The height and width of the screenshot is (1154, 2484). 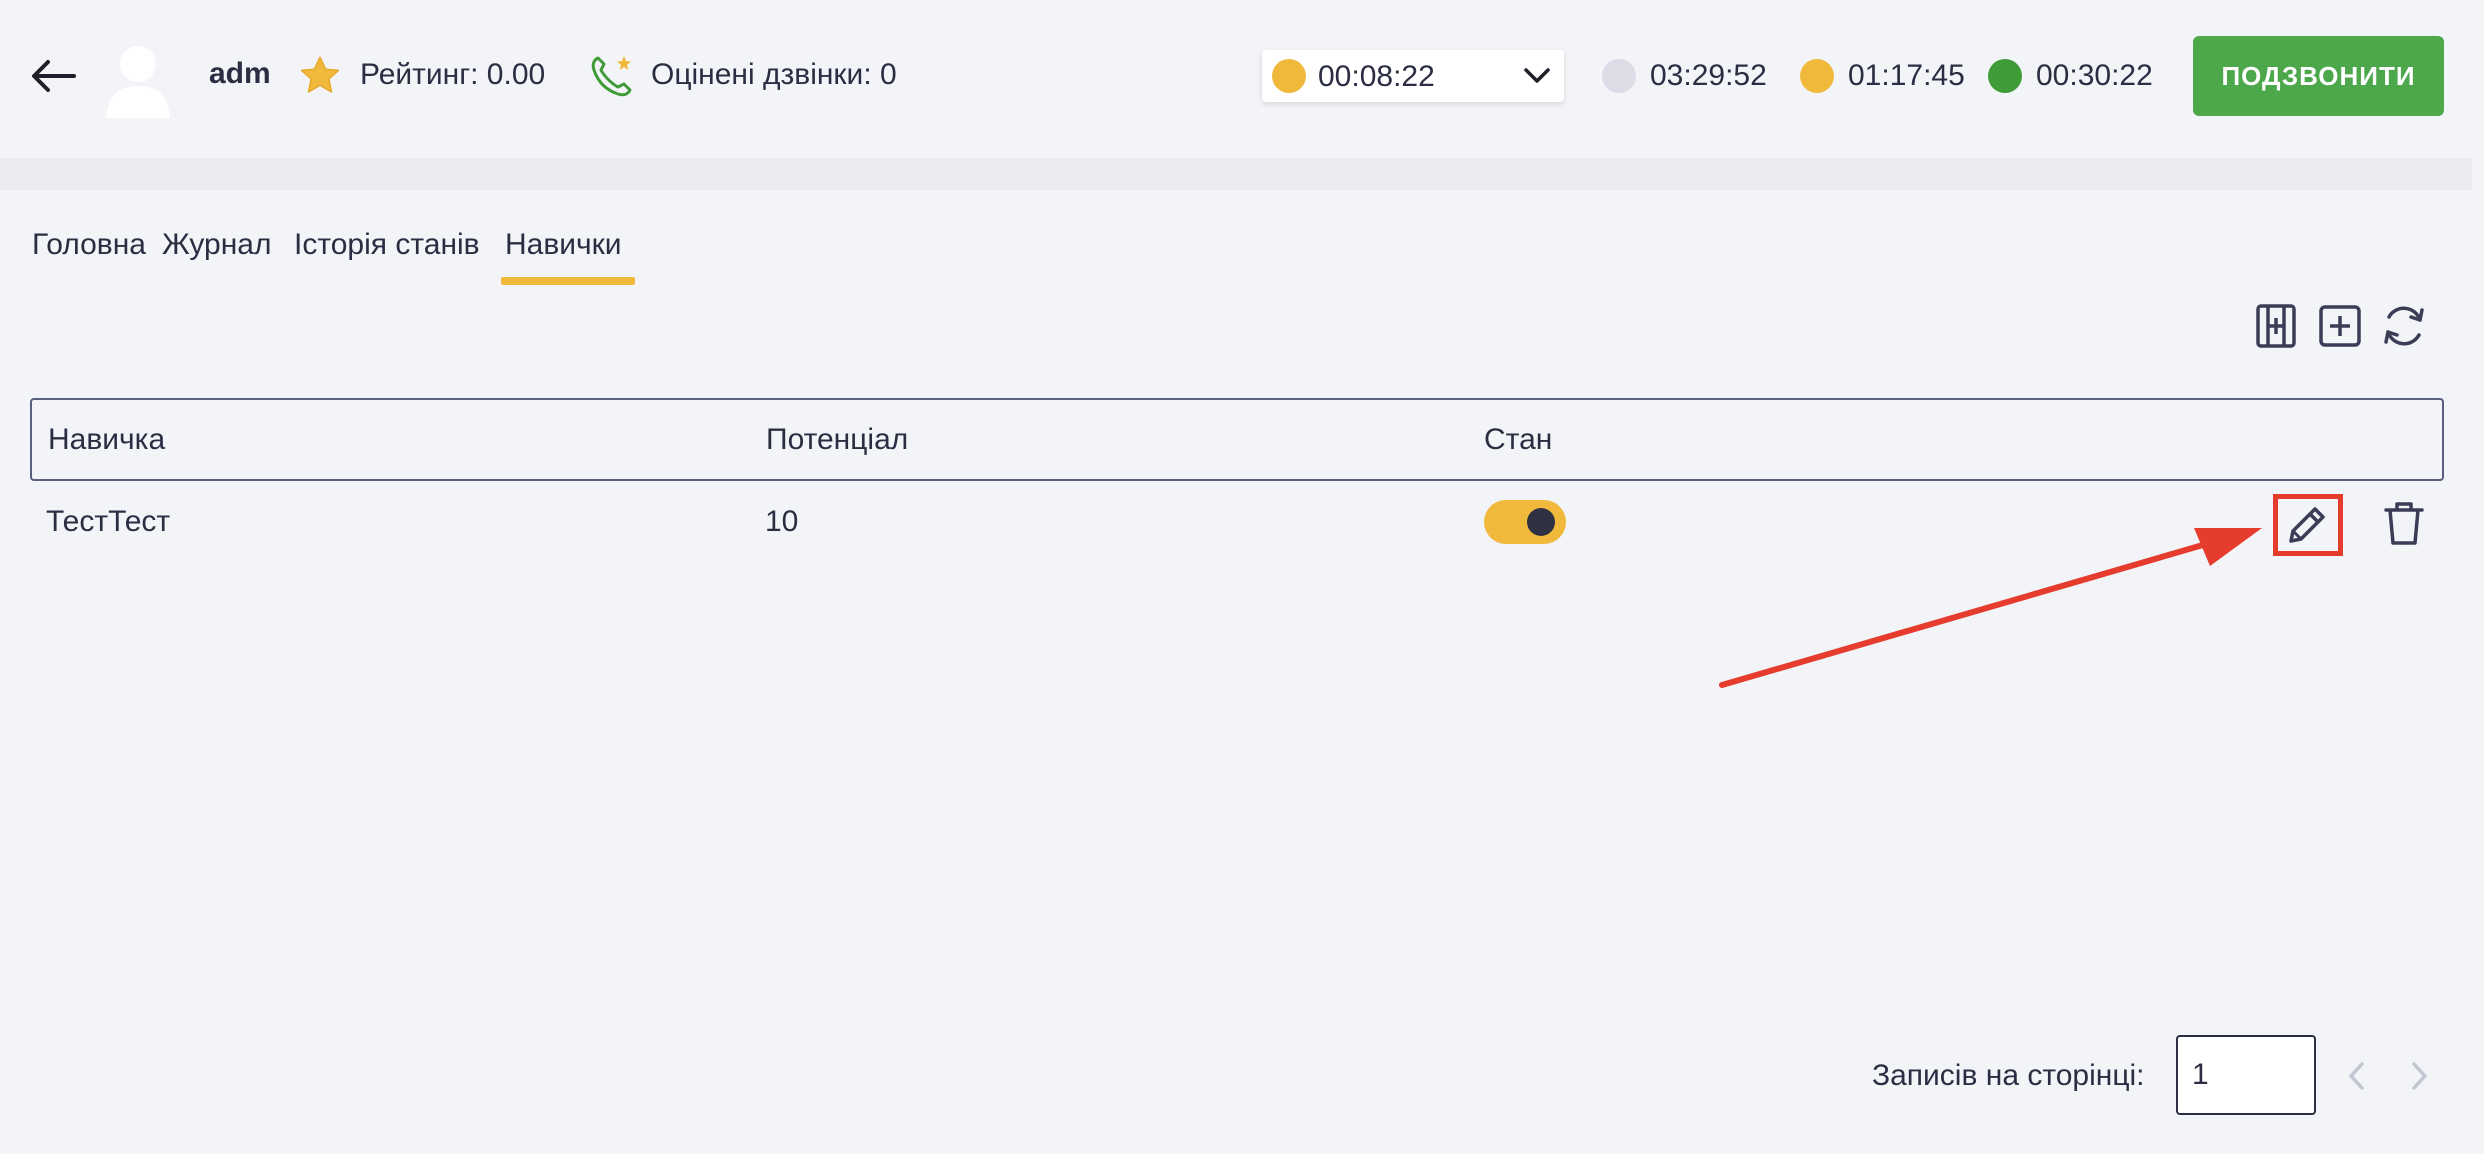 I want to click on avatar, so click(x=138, y=80).